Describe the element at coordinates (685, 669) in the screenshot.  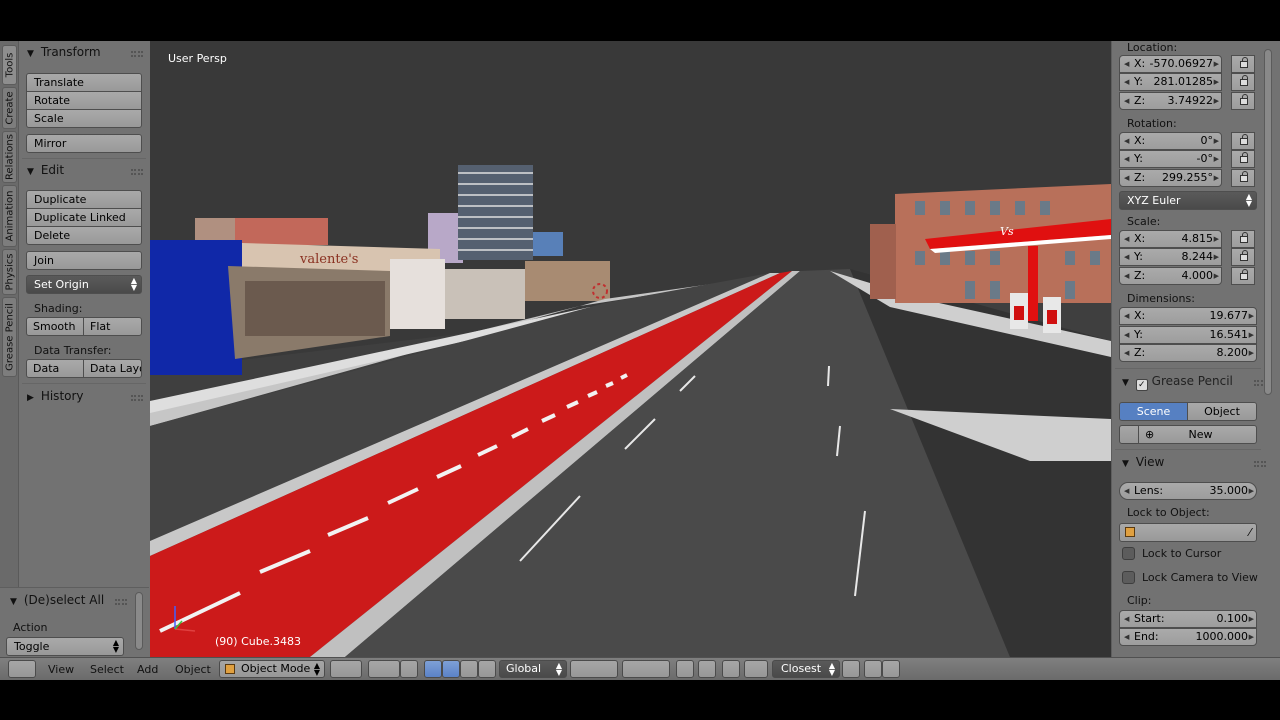
I see `layer-lock-icon` at that location.